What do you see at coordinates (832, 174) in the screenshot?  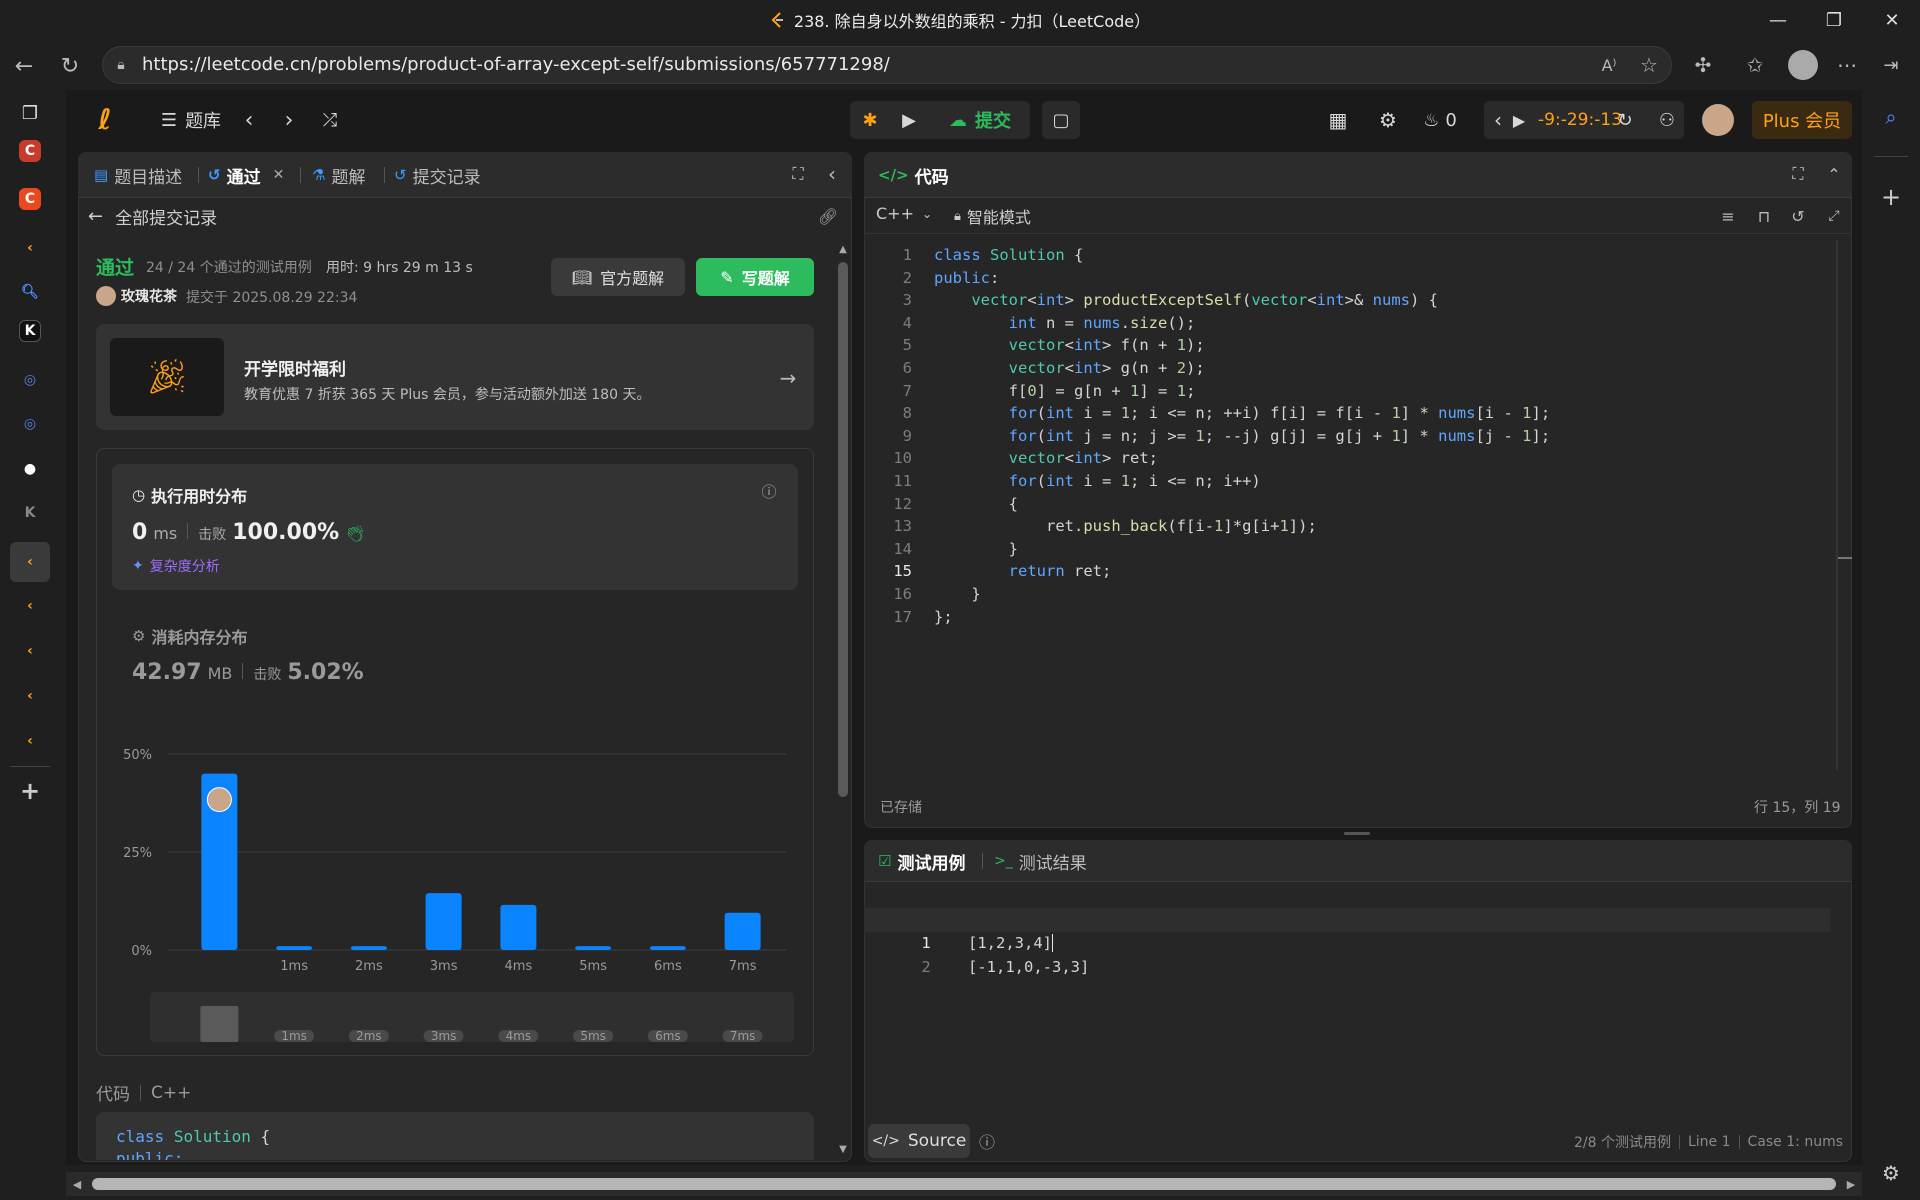 I see `collapse-panel-chevron-icon: ‹` at bounding box center [832, 174].